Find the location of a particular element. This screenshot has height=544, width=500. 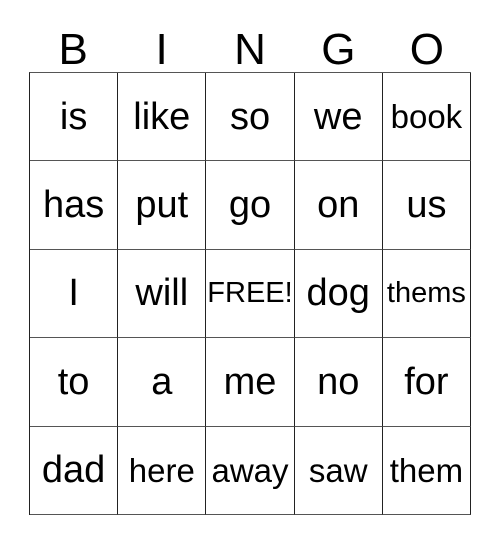

bingo-grid-row: is like so we book is located at coordinates (251, 117).